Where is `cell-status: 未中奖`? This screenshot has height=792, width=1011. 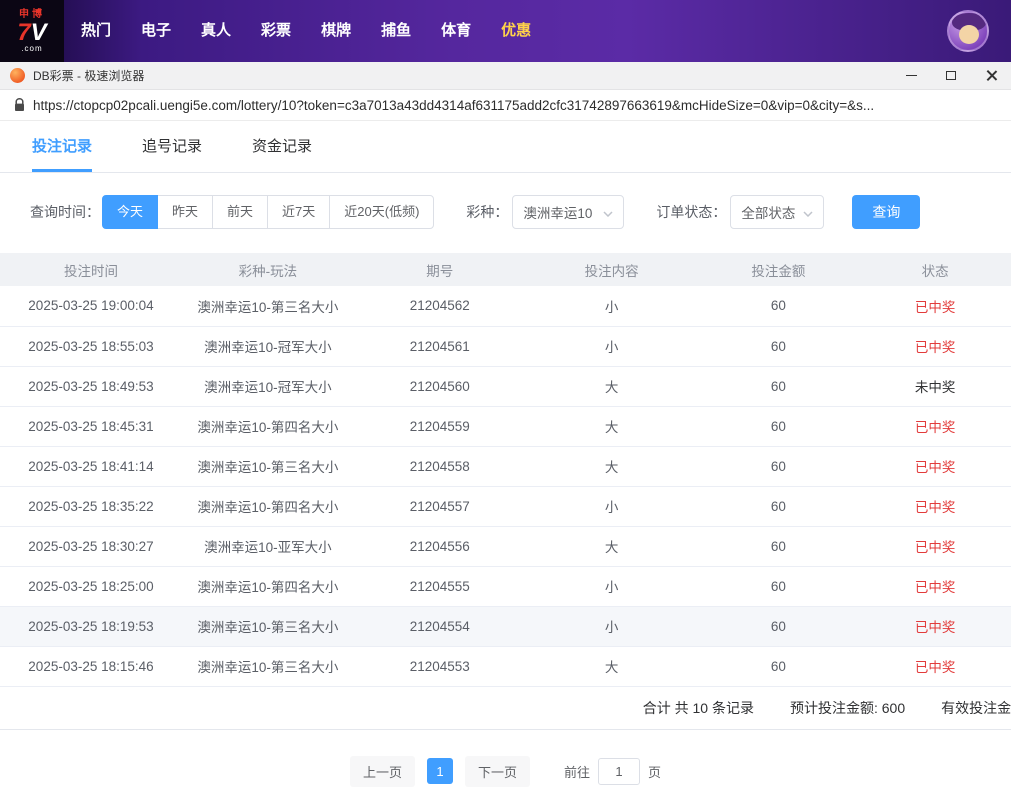 cell-status: 未中奖 is located at coordinates (935, 386).